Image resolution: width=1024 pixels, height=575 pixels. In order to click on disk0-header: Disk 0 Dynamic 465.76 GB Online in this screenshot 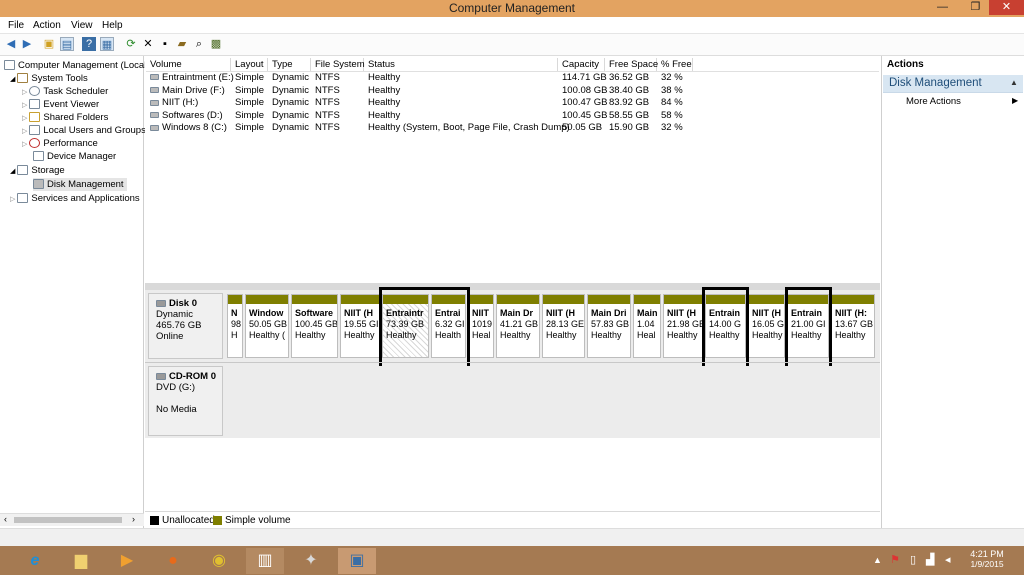, I will do `click(185, 326)`.